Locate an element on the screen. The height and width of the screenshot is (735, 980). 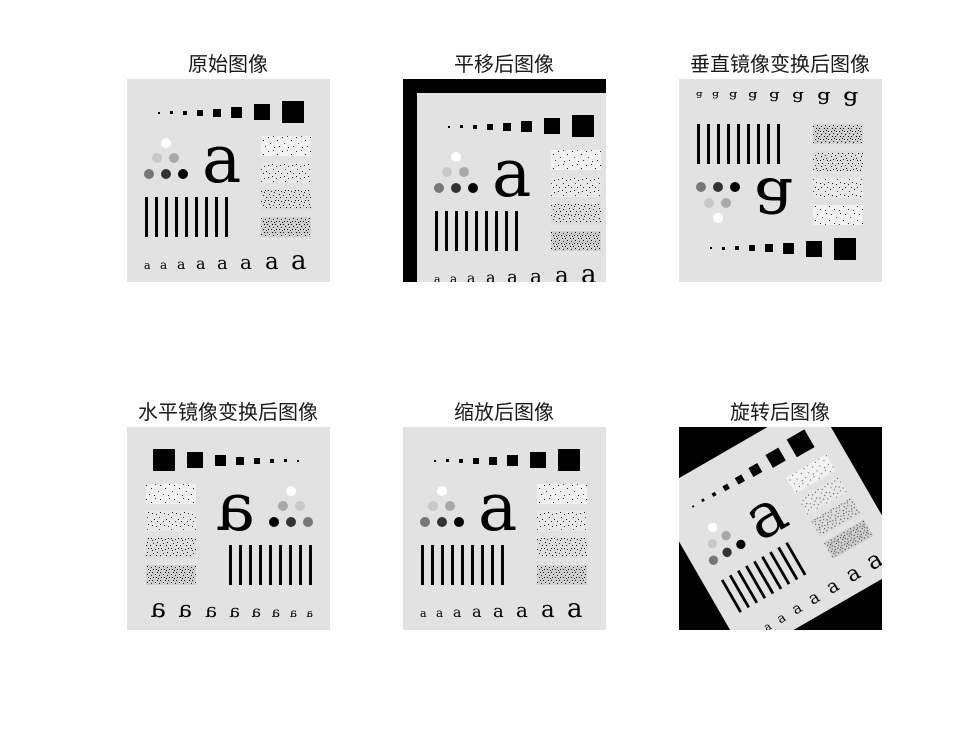
rotated-test-pattern is located at coordinates (780, 528).